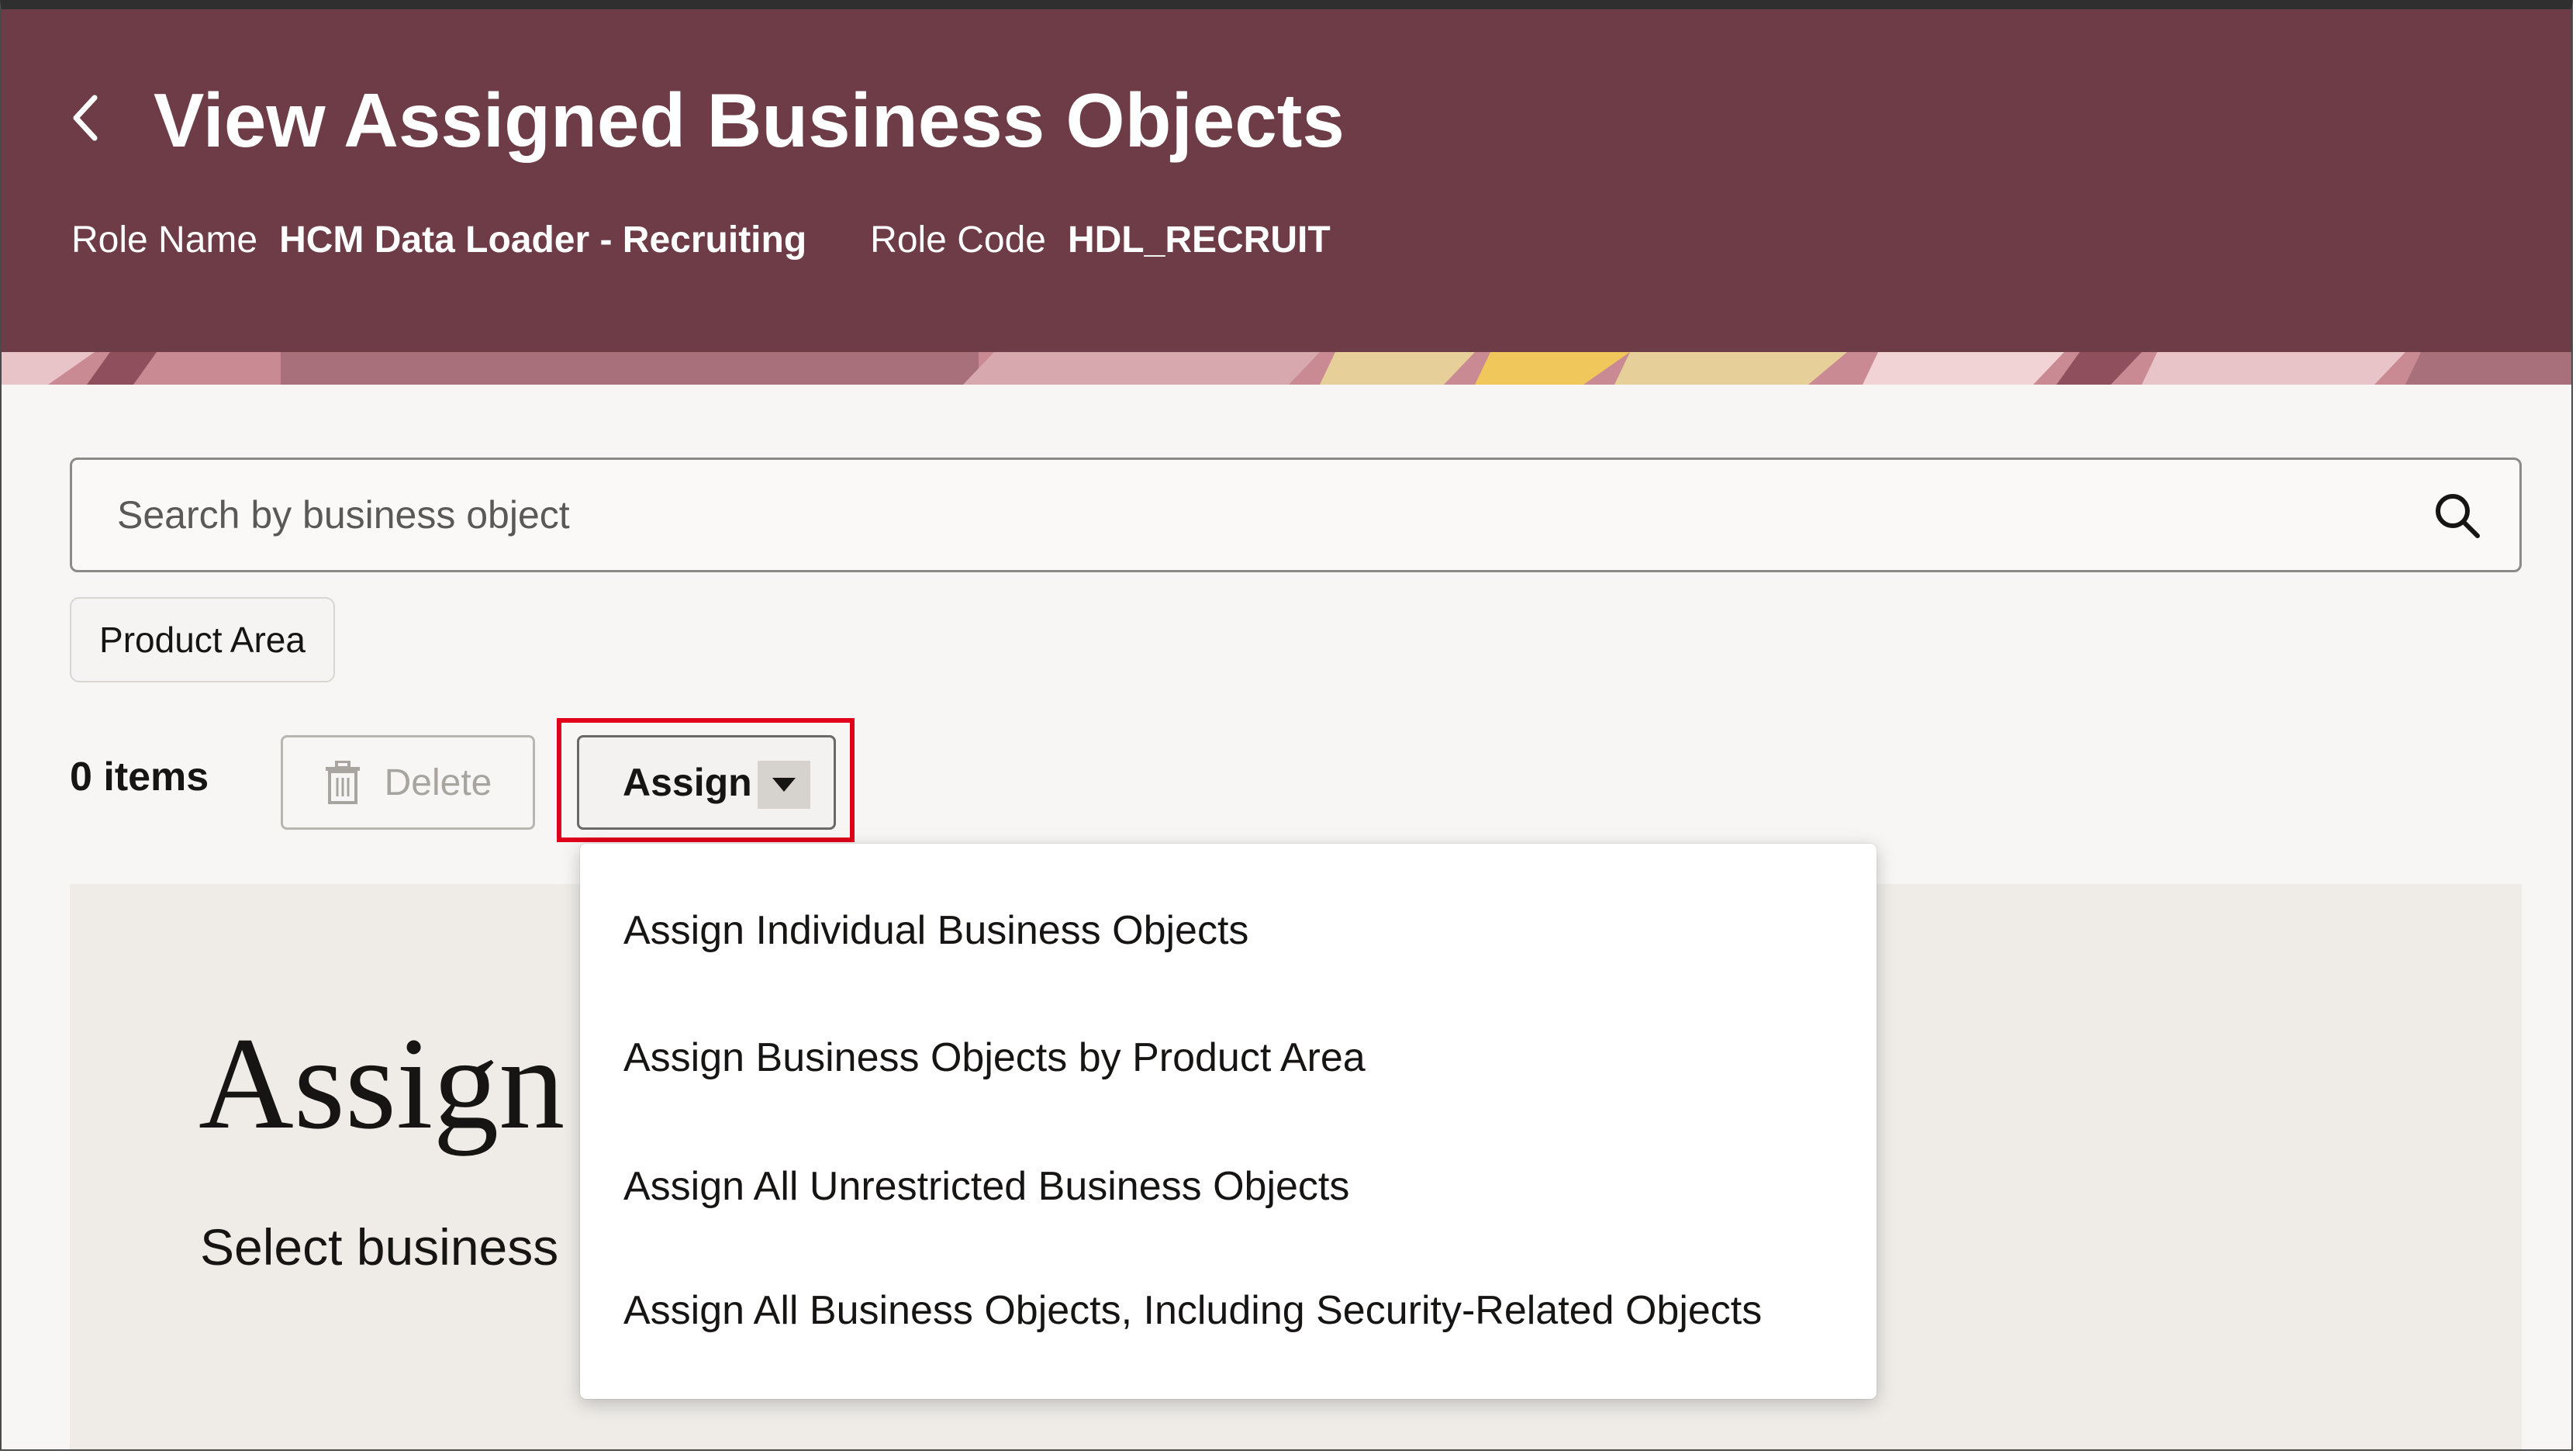 This screenshot has width=2576, height=1454. I want to click on page-title: View Assigned Business Objects, so click(750, 120).